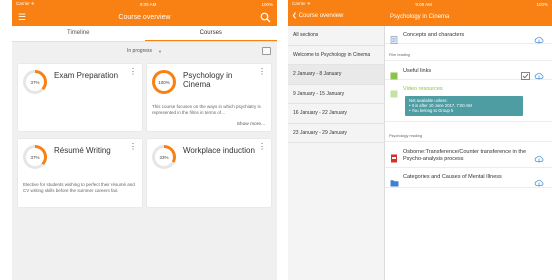 The width and height of the screenshot is (552, 280). I want to click on sidebar-item-week-4: 23 January - 29 January, so click(336, 133).